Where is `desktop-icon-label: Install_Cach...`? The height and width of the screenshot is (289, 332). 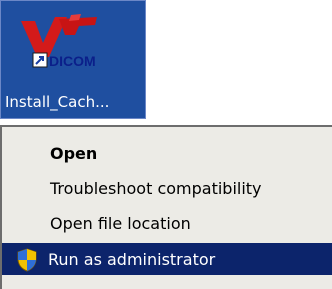 desktop-icon-label: Install_Cach... is located at coordinates (57, 102).